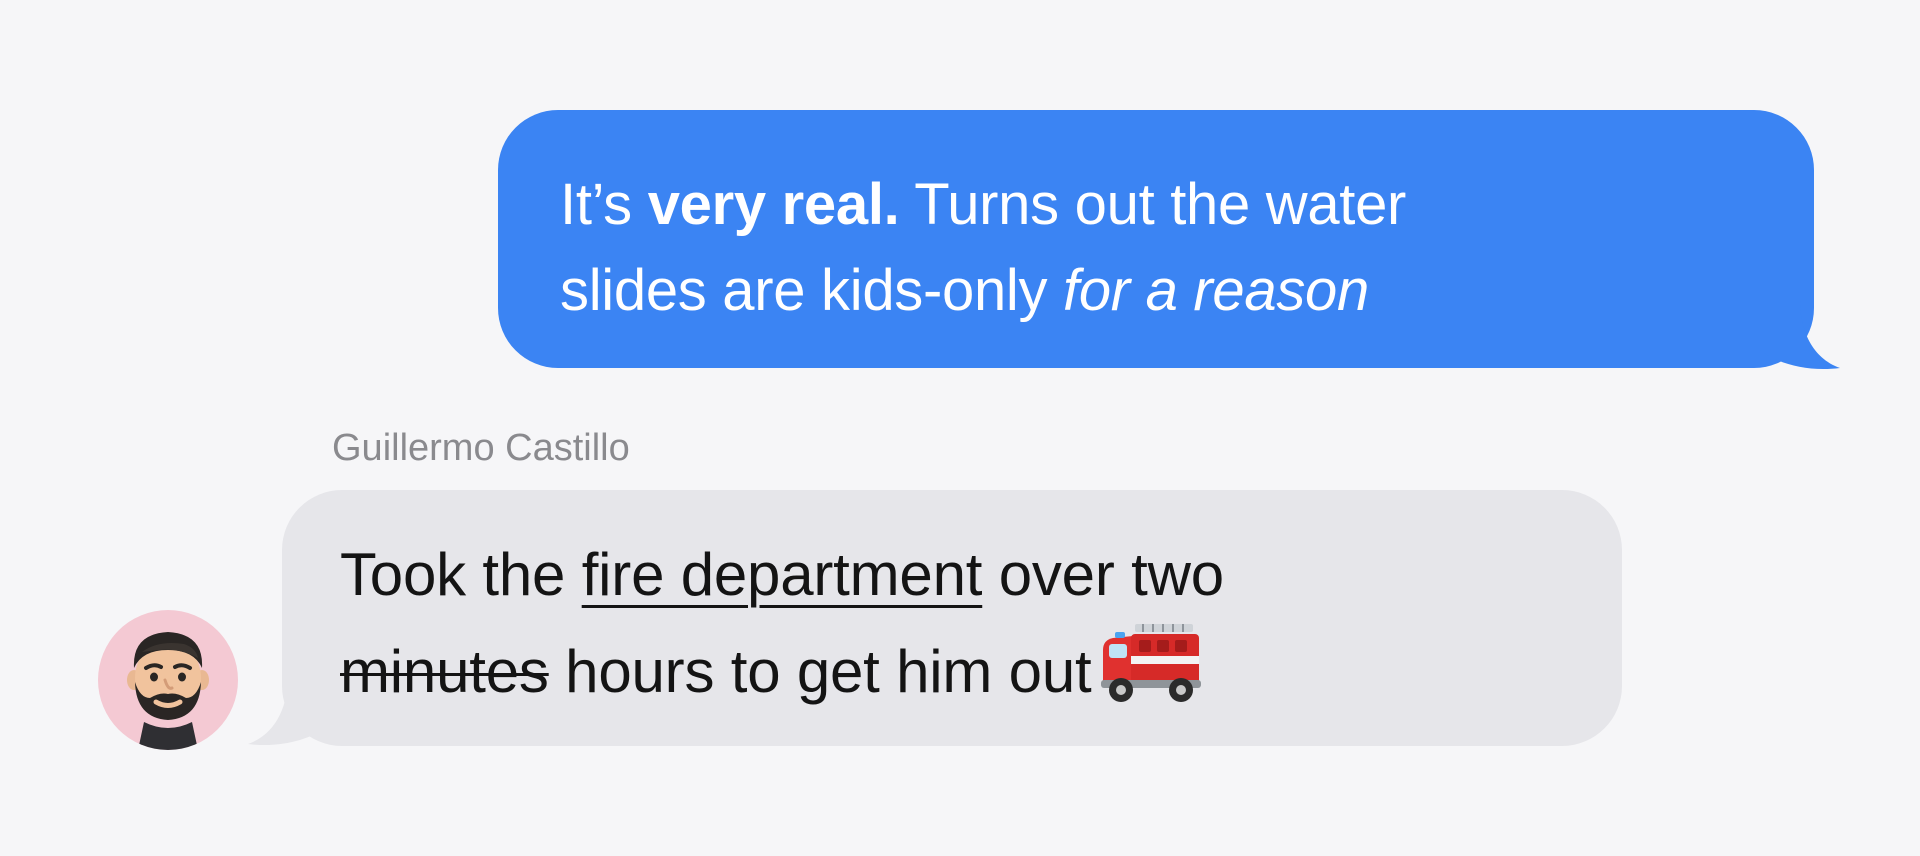 The height and width of the screenshot is (856, 1920). I want to click on fire-engine-emoji-icon, so click(1151, 663).